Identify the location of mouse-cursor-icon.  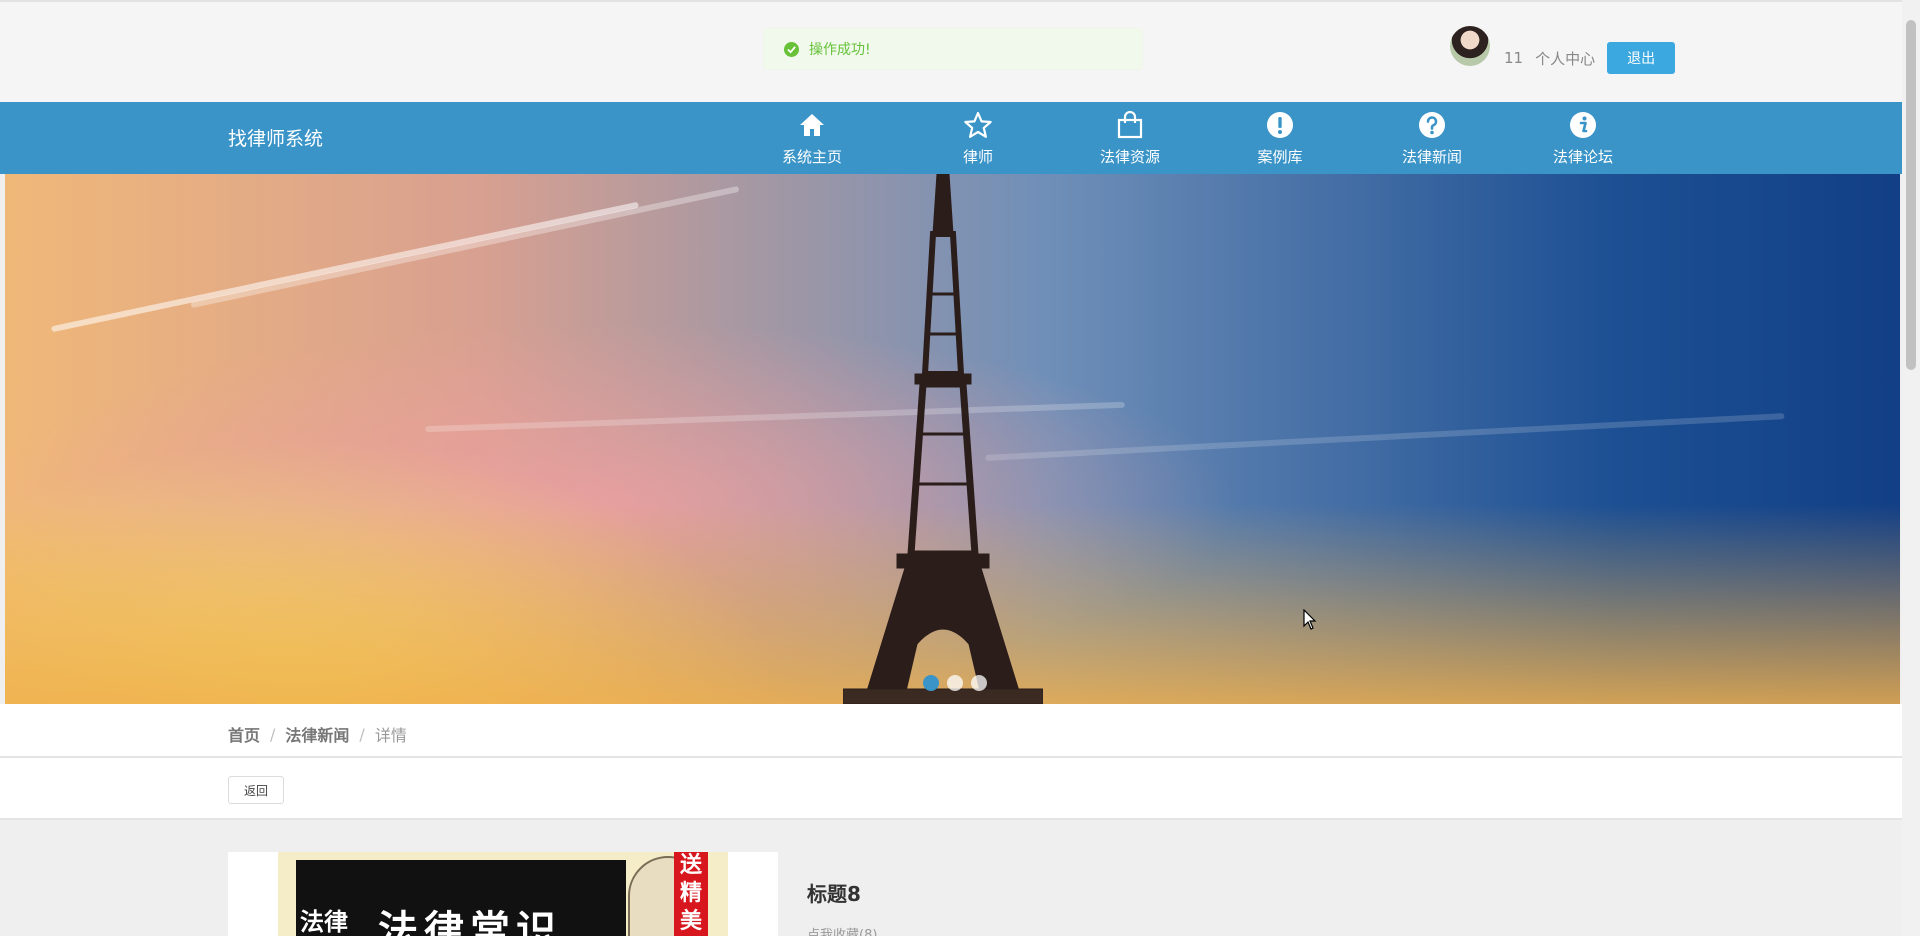
(1310, 619).